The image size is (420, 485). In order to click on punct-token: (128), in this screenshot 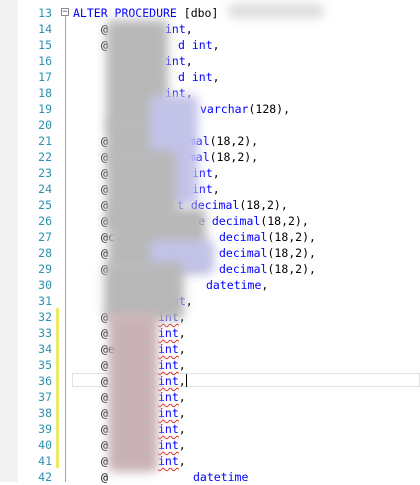, I will do `click(269, 109)`.